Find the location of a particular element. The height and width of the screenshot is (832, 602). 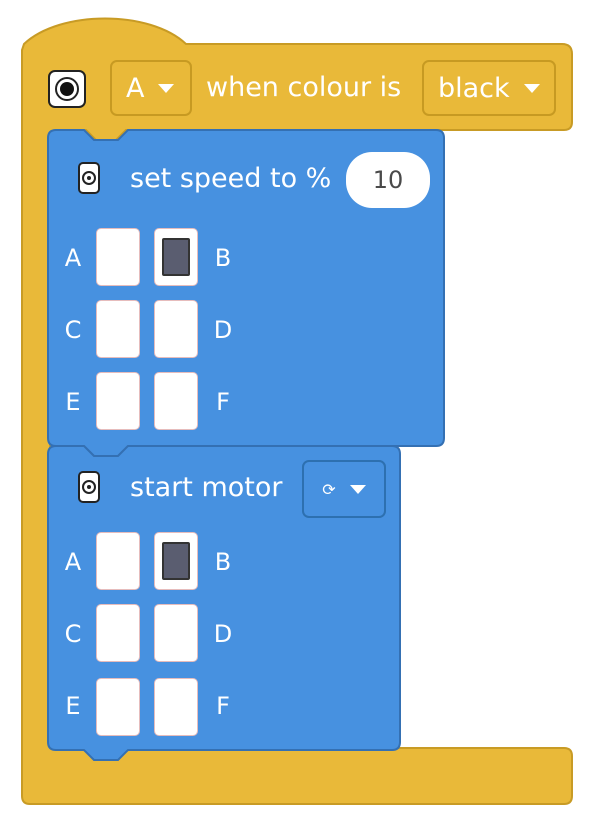

port-label-d: D is located at coordinates (223, 634).